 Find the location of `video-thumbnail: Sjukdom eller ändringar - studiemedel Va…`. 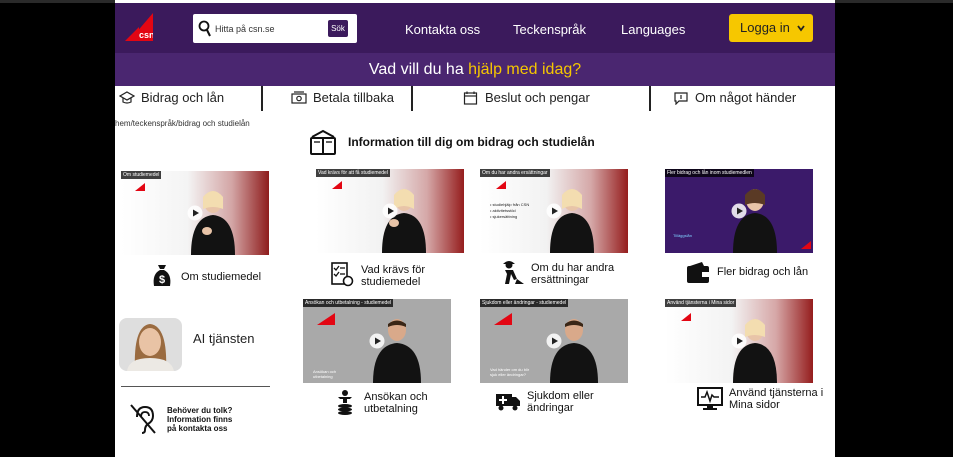

video-thumbnail: Sjukdom eller ändringar - studiemedel Va… is located at coordinates (554, 341).